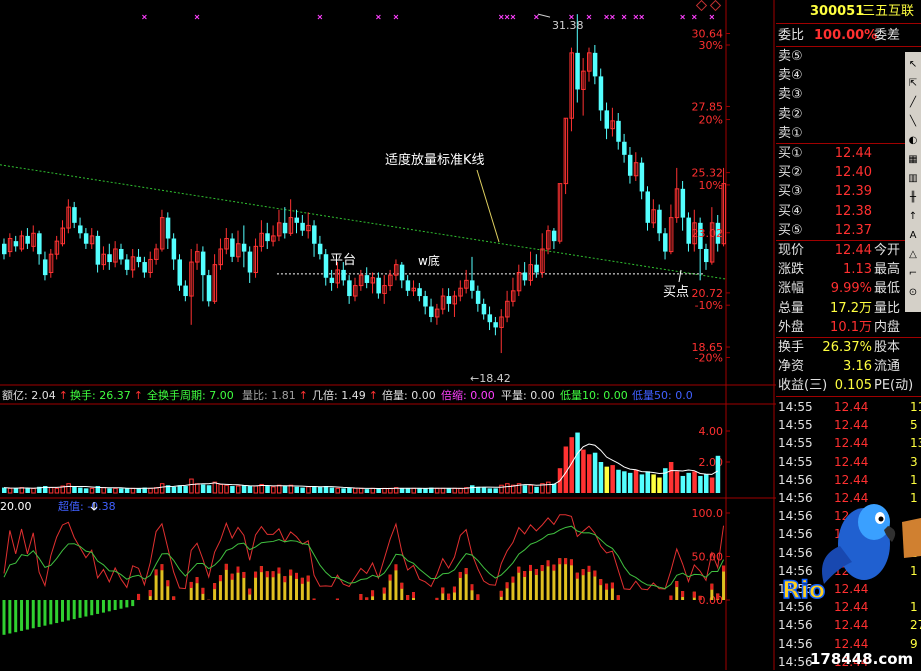 This screenshot has height=671, width=921. Describe the element at coordinates (913, 235) in the screenshot. I see `drawing-tool-icon: A` at that location.